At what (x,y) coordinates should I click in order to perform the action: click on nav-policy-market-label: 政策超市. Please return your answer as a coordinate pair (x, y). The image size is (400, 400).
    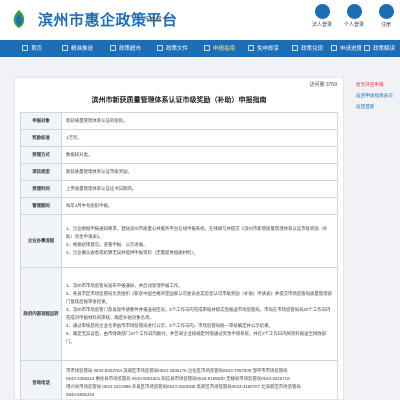
    Looking at the image, I should click on (130, 49).